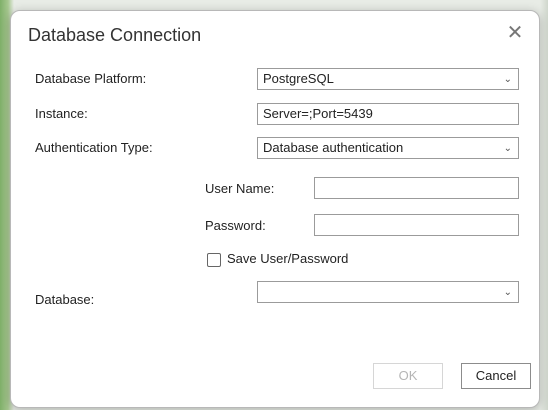 The height and width of the screenshot is (410, 548). I want to click on platform-label: Database Platform:, so click(91, 78).